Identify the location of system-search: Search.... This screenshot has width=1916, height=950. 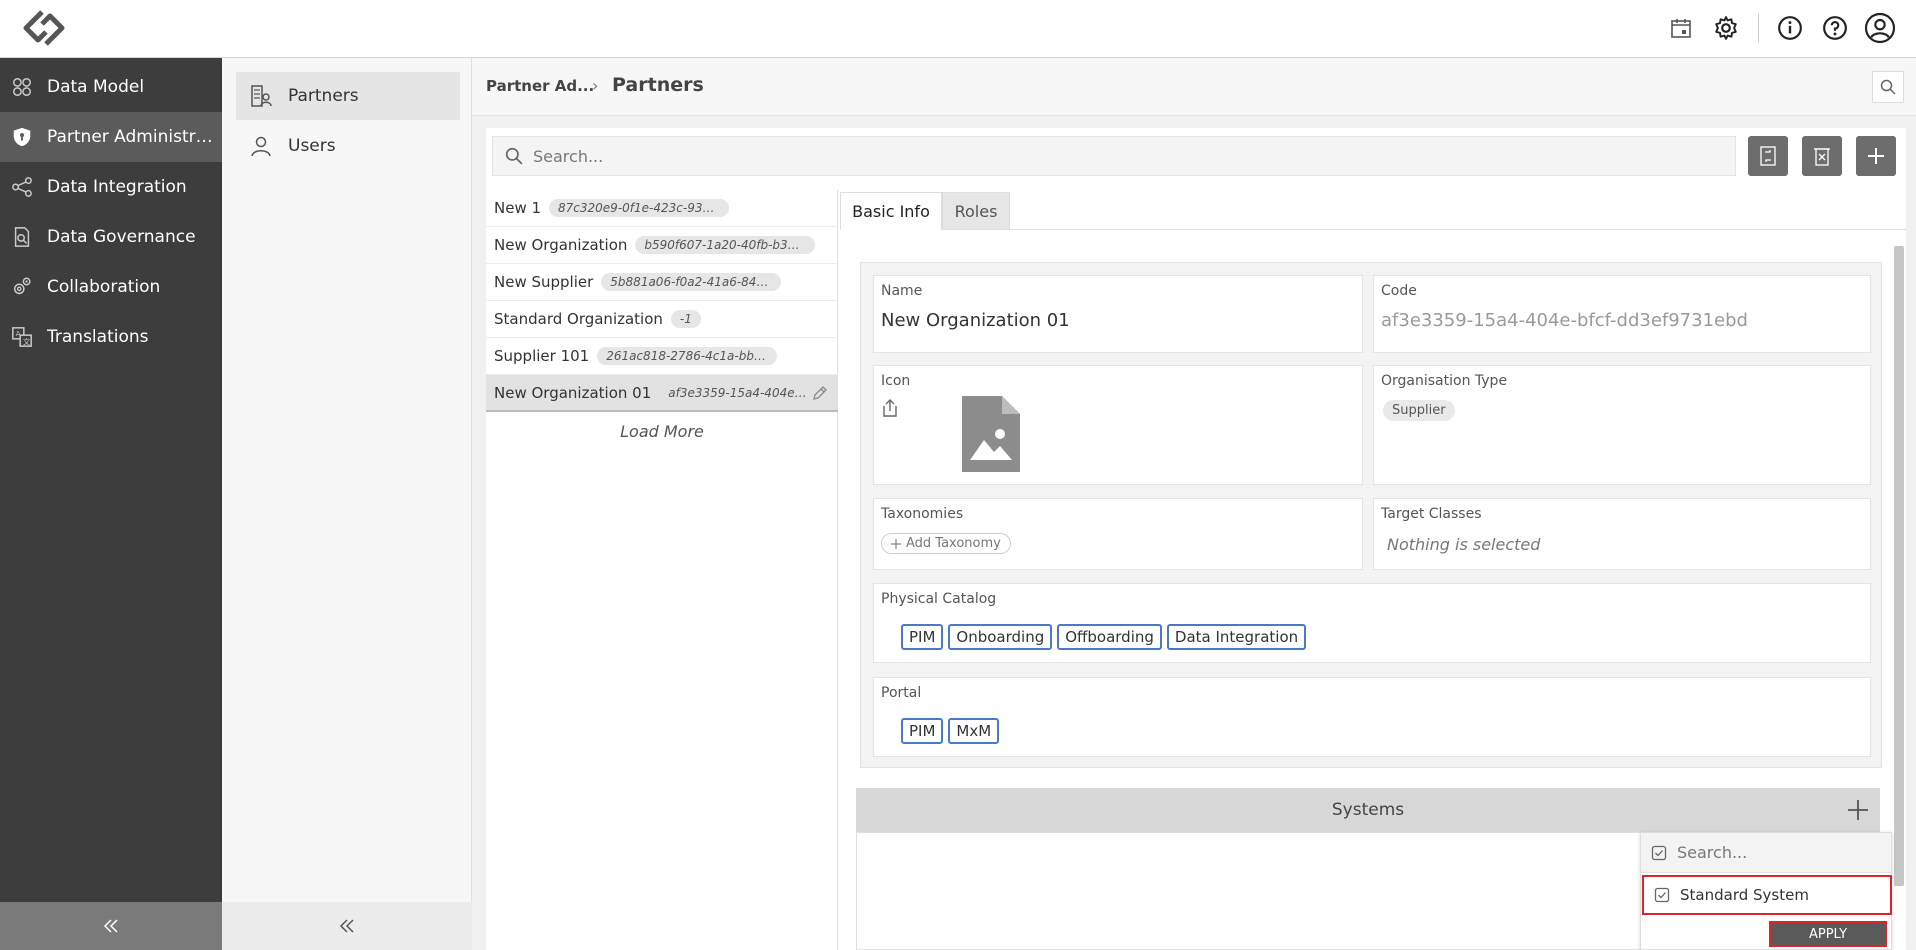
(1766, 853).